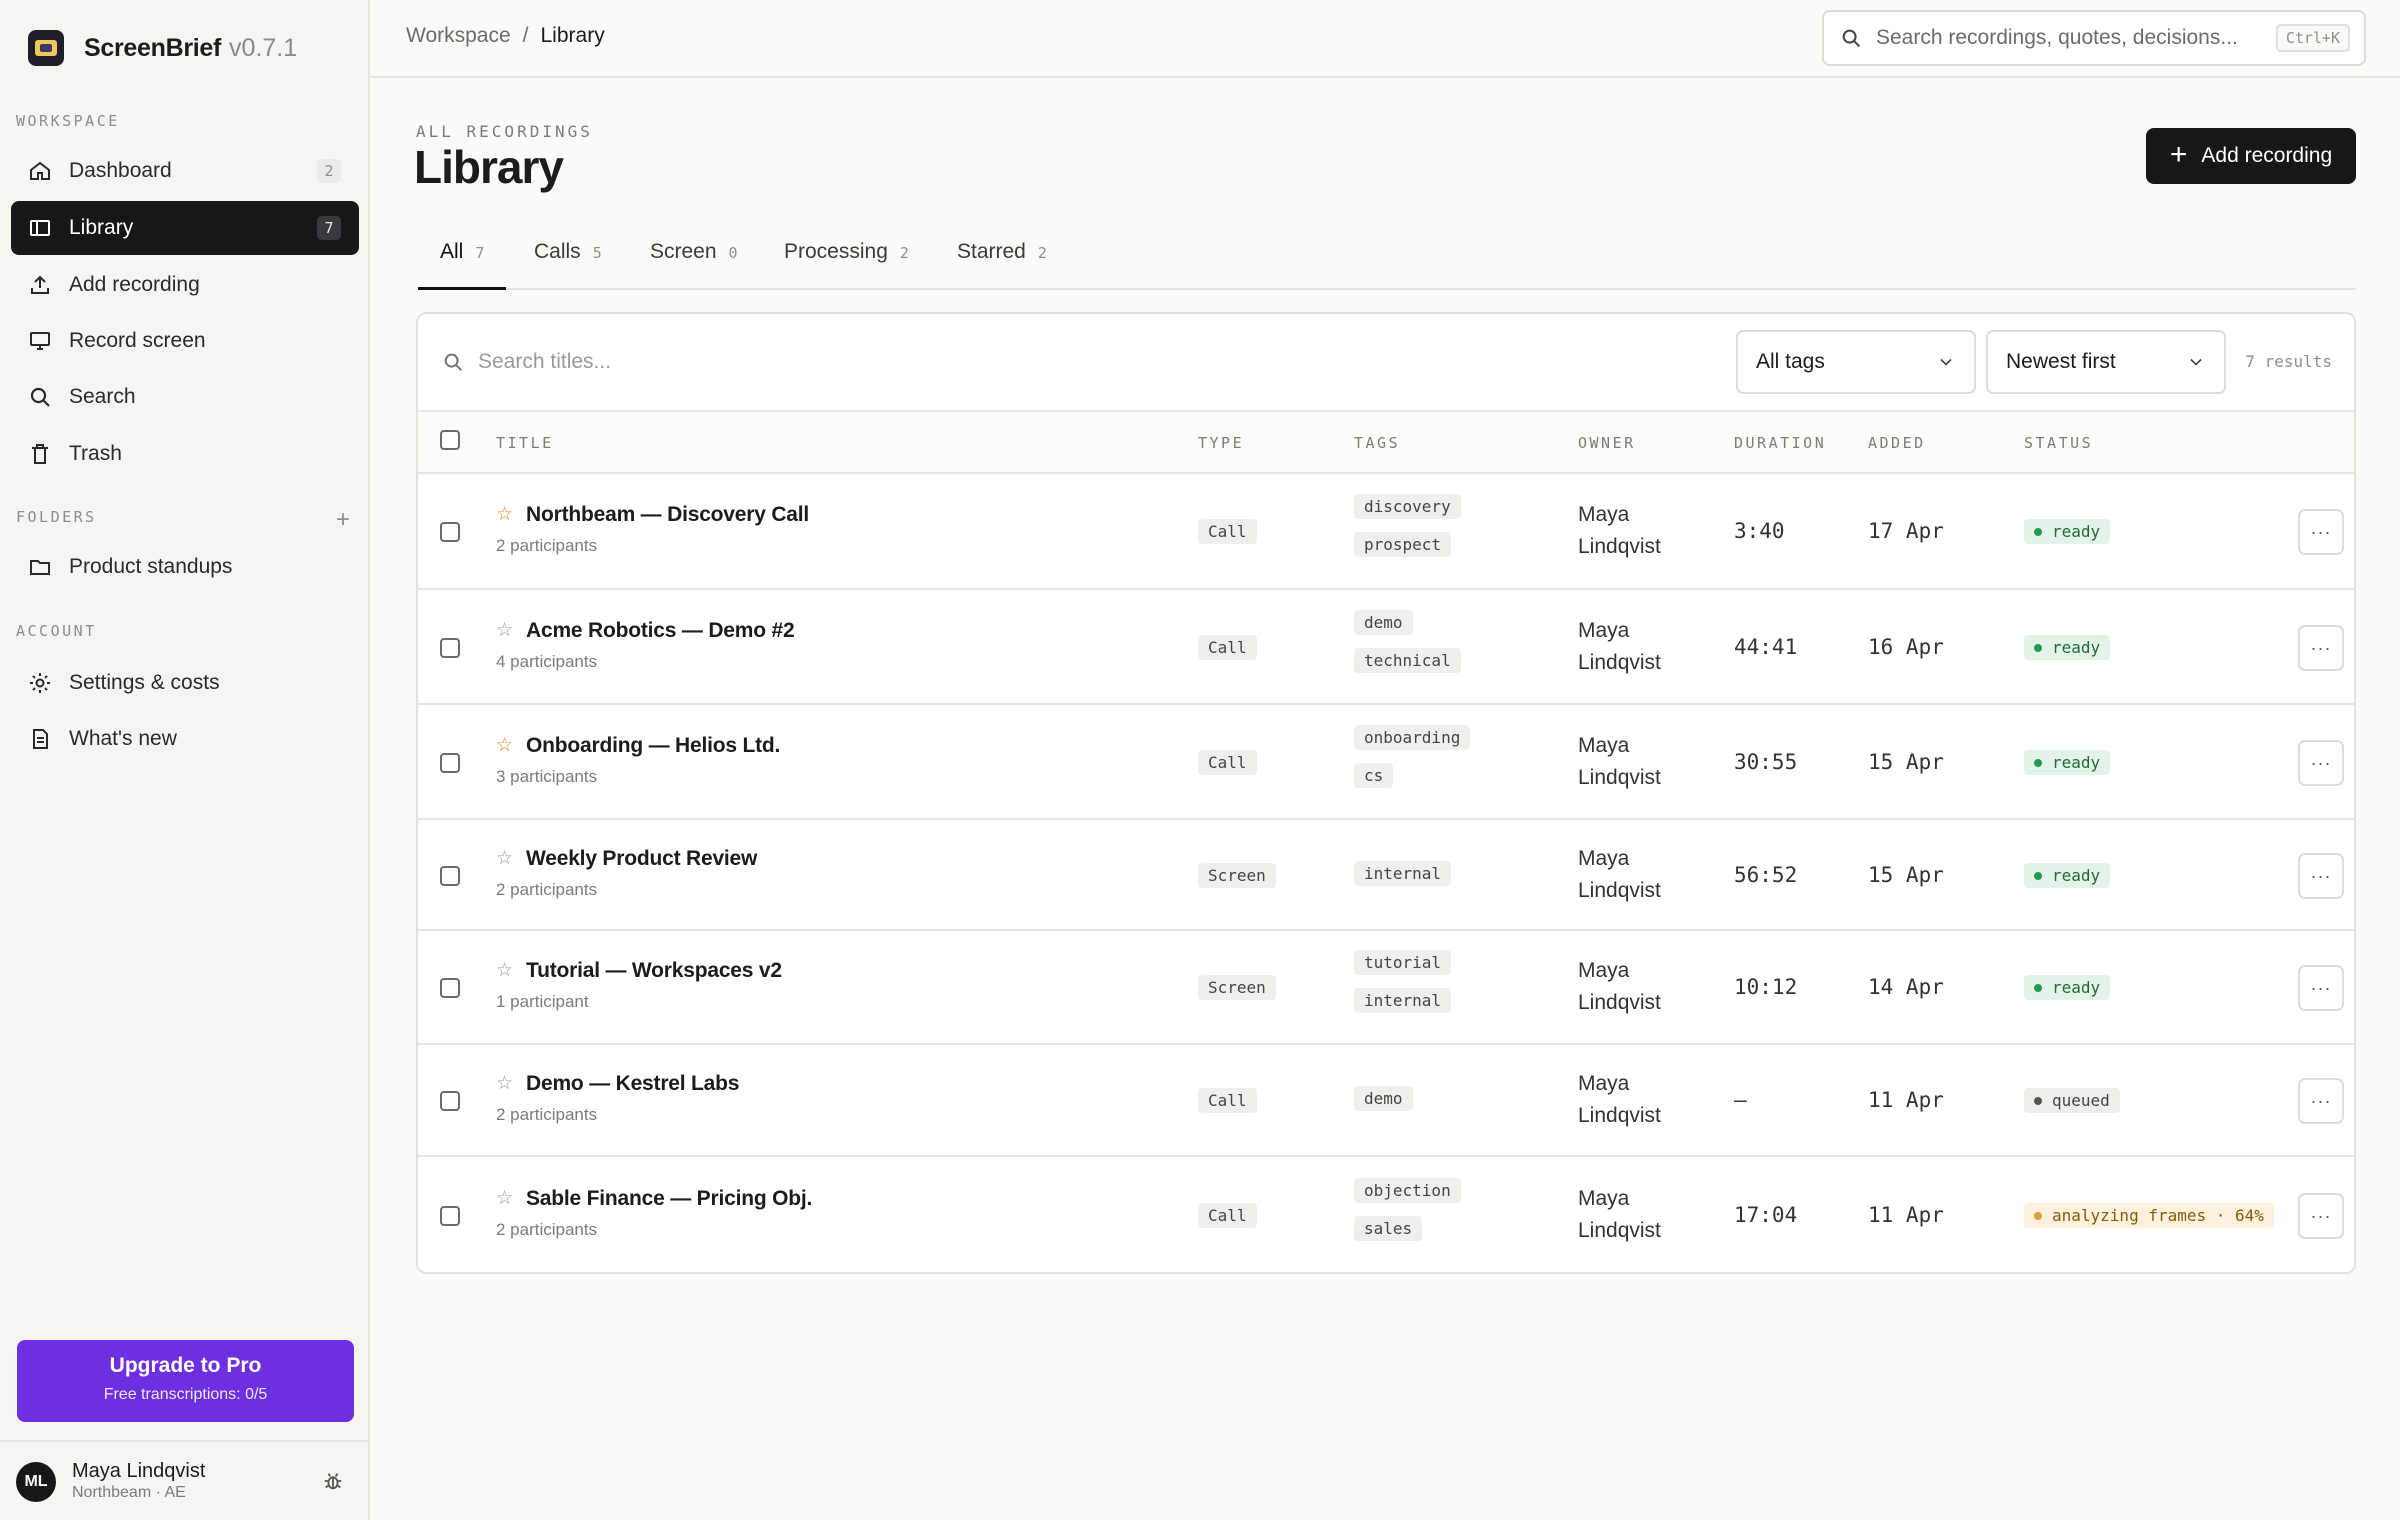 The height and width of the screenshot is (1520, 2400). I want to click on added-date: 17 Apr, so click(1906, 531).